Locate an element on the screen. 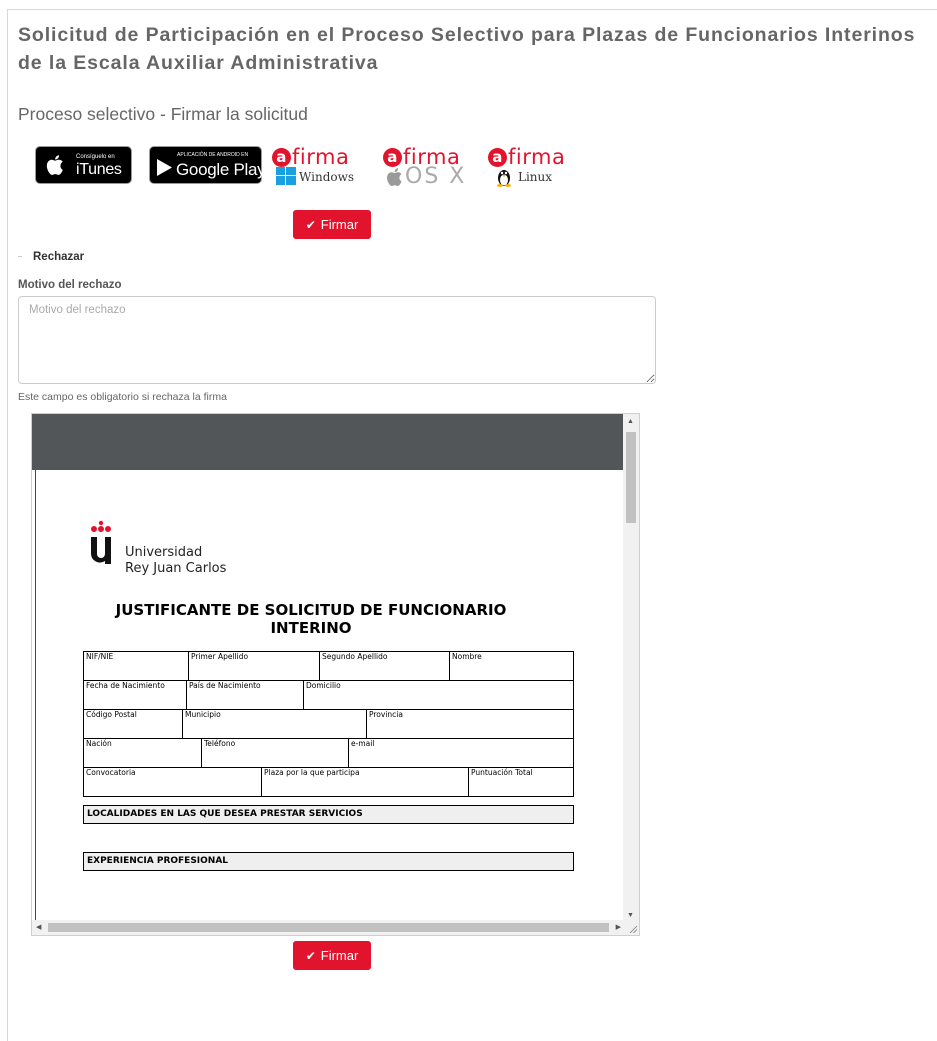 The image size is (937, 1041). google-play-badge-label: Google Play is located at coordinates (221, 169).